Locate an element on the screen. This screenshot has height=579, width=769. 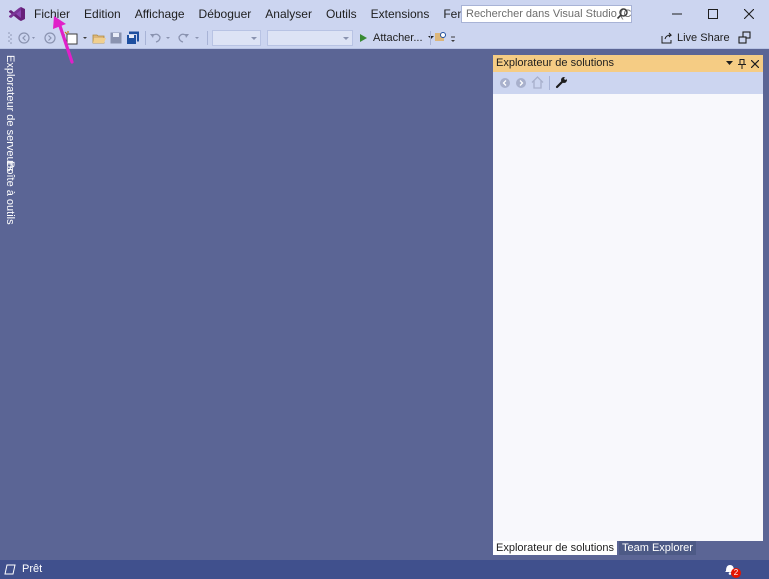
window-position-dropdown-icon is located at coordinates (729, 63).